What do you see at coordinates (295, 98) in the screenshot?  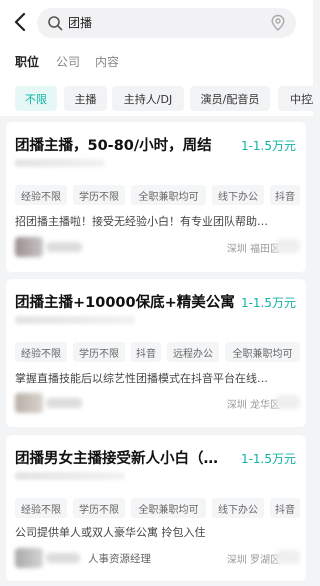 I see `filter-chip-control: 中控/` at bounding box center [295, 98].